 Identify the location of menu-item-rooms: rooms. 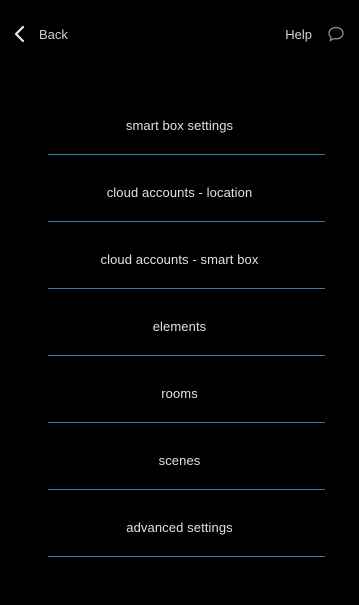
(179, 394).